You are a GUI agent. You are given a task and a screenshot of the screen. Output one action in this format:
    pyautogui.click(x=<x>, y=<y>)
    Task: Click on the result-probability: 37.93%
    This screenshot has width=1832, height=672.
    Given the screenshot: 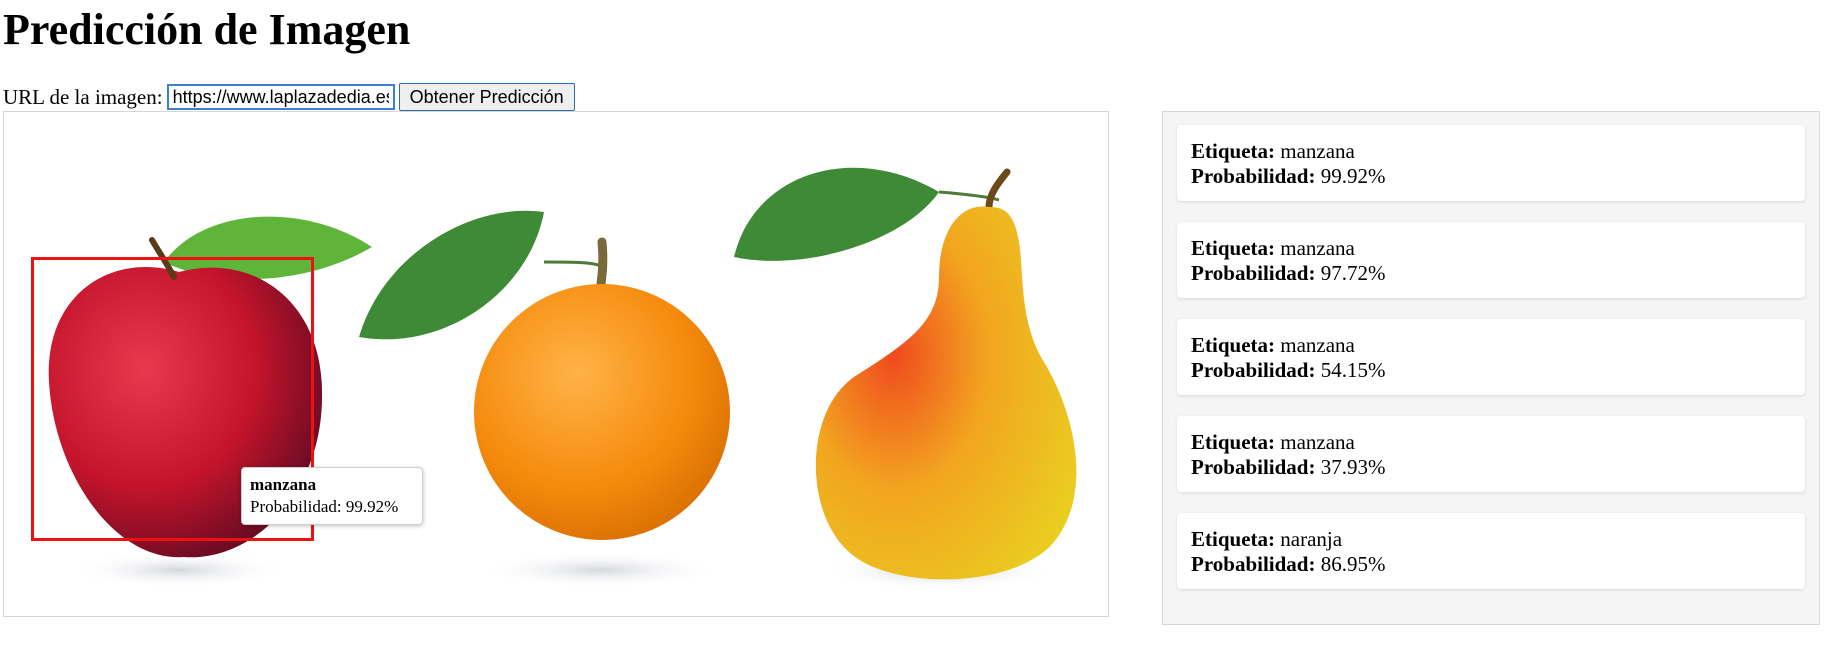 What is the action you would take?
    pyautogui.click(x=1353, y=467)
    